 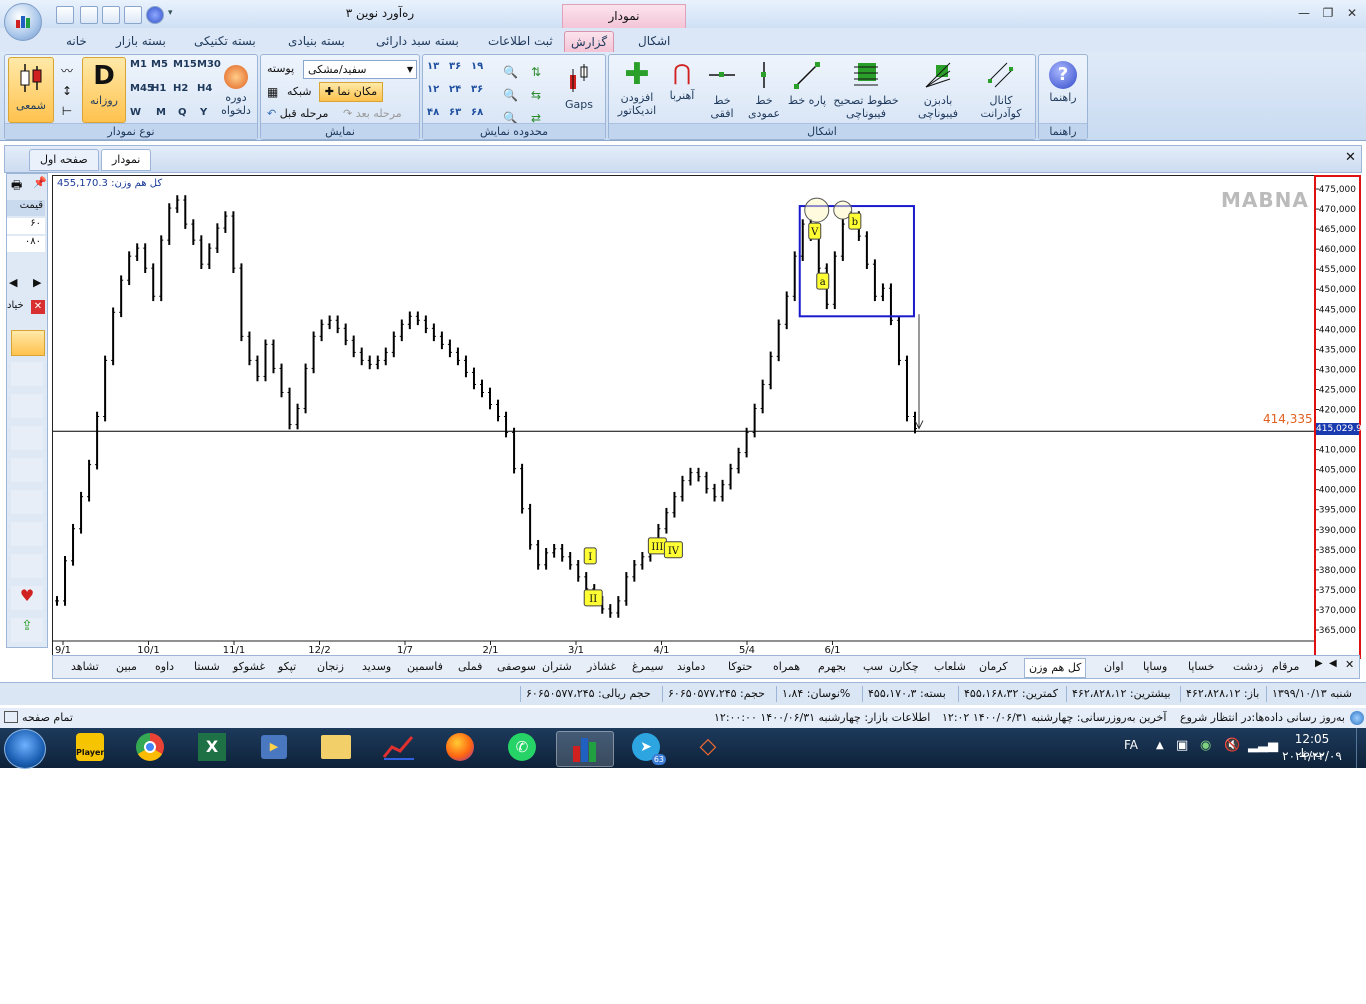 What do you see at coordinates (433, 112) in the screenshot?
I see `range-48: ۴۸` at bounding box center [433, 112].